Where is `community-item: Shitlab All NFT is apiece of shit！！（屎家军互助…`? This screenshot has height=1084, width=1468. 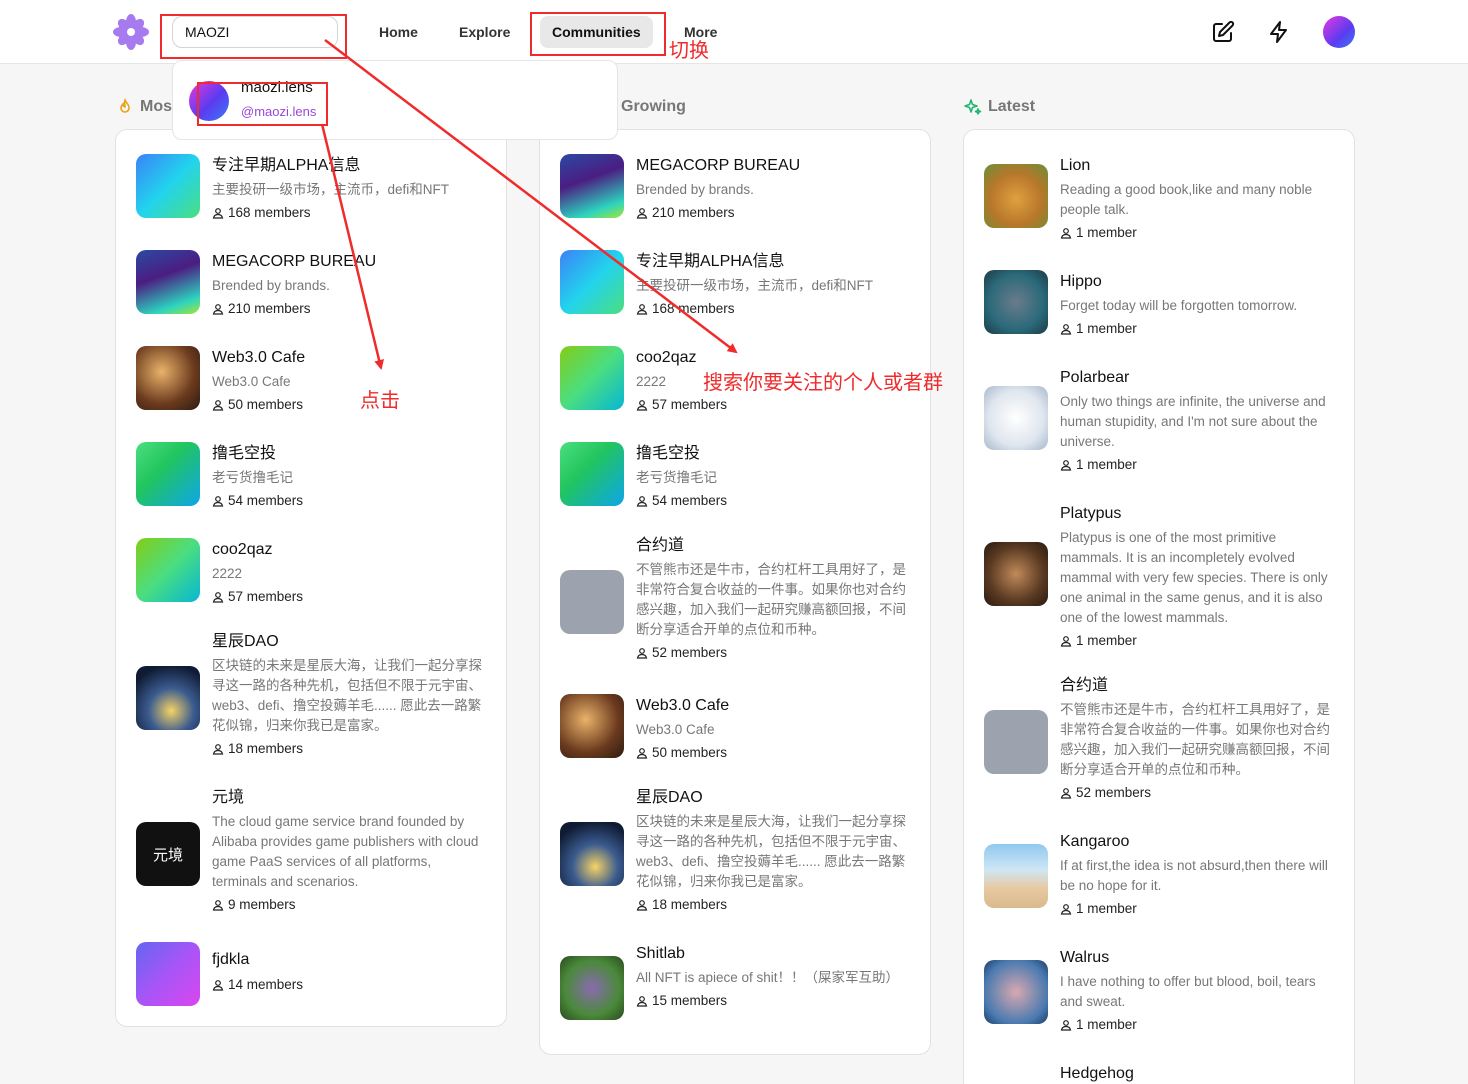
community-item: Shitlab All NFT is apiece of shit！！（屎家军互助… is located at coordinates (736, 987).